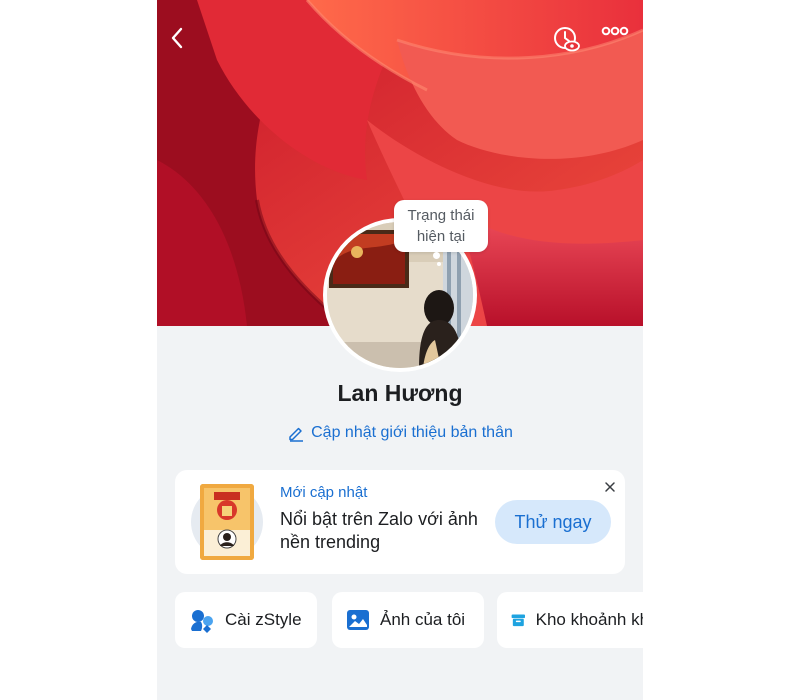  Describe the element at coordinates (400, 393) in the screenshot. I see `profile-name: Lan Hương` at that location.